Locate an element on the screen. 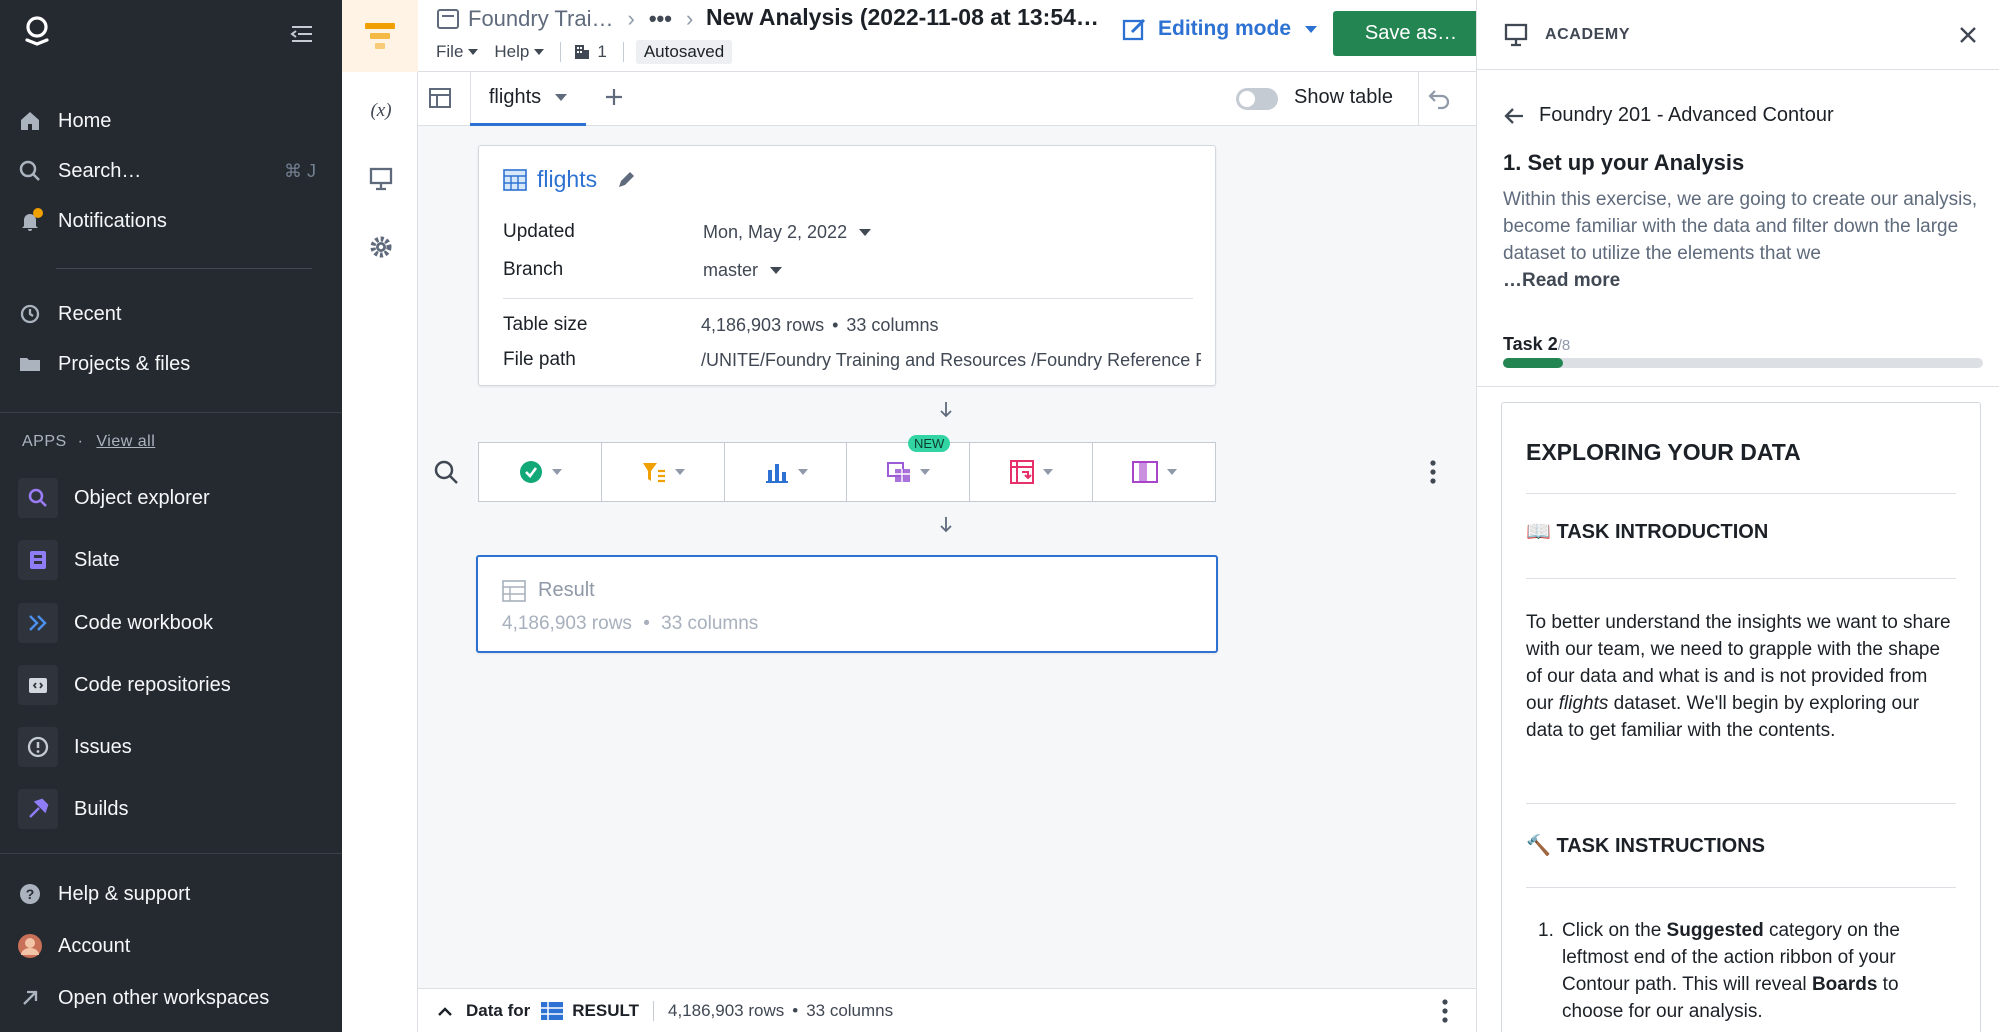 The width and height of the screenshot is (1999, 1032). step-text: Click on the is located at coordinates (1614, 930).